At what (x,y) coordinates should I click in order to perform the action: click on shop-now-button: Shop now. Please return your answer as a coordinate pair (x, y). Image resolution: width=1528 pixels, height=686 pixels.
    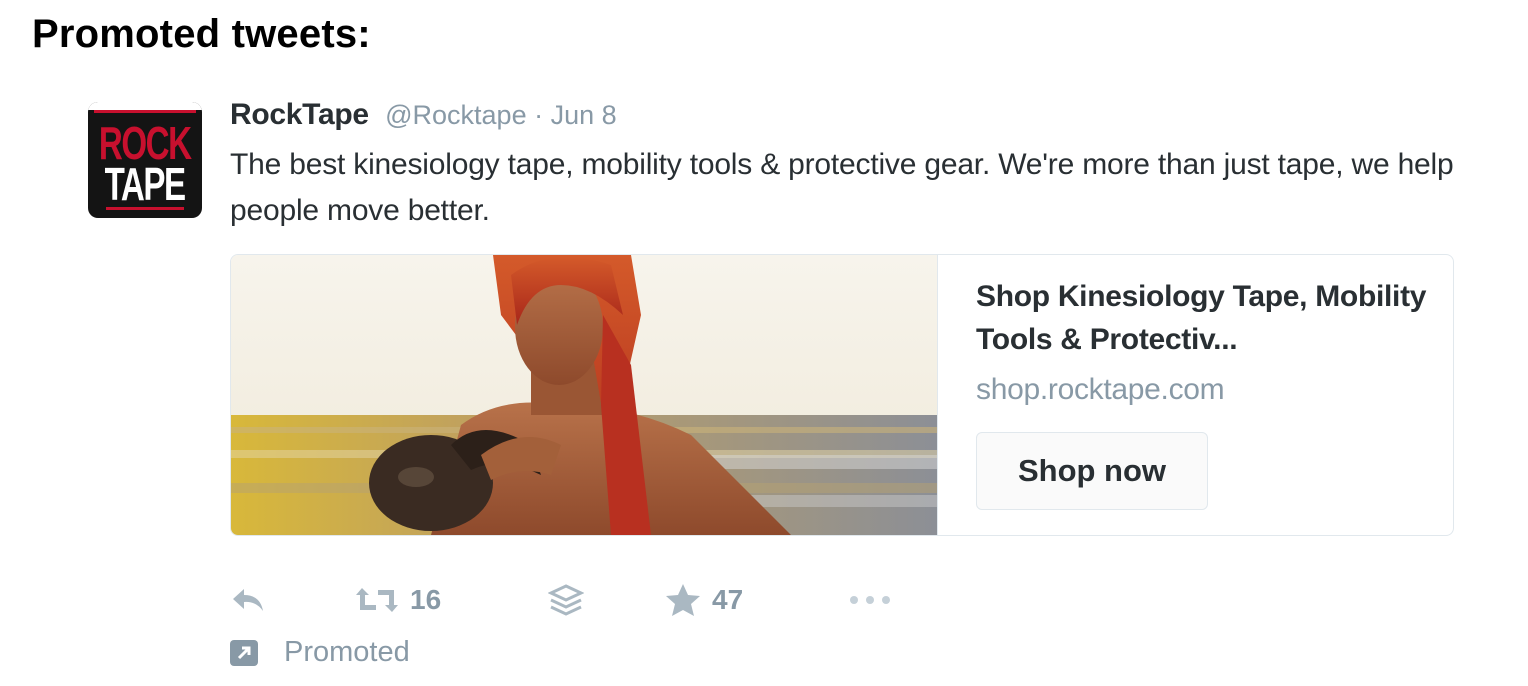
    Looking at the image, I should click on (1092, 471).